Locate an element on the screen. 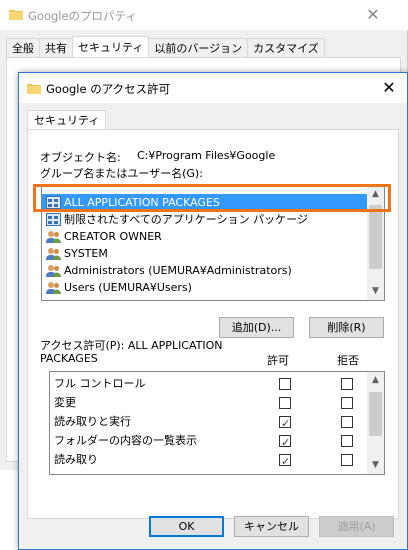 The image size is (408, 550). permission-row: フォルダーの内容の一覧表示 is located at coordinates (209, 441).